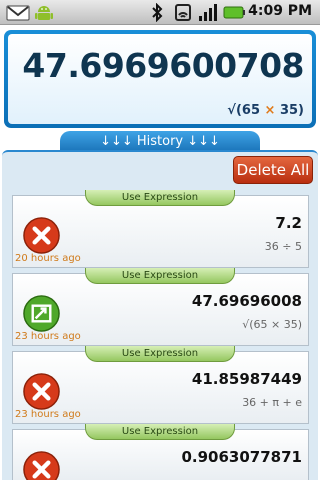  Describe the element at coordinates (283, 246) in the screenshot. I see `history-expression: 36 ÷ 5` at that location.